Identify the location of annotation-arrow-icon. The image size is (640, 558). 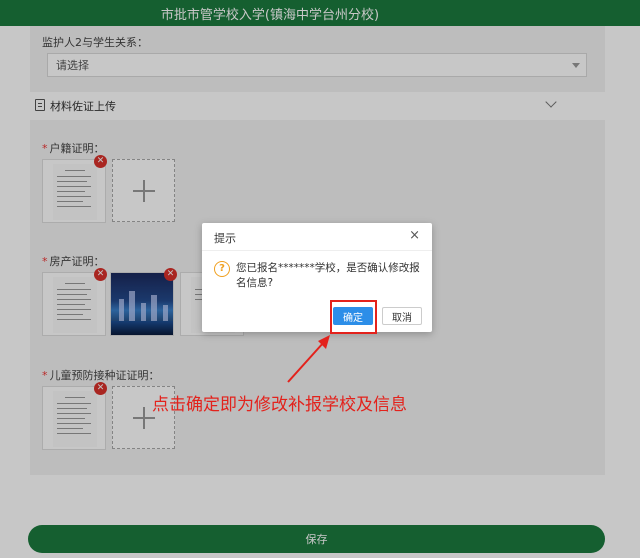
(308, 359).